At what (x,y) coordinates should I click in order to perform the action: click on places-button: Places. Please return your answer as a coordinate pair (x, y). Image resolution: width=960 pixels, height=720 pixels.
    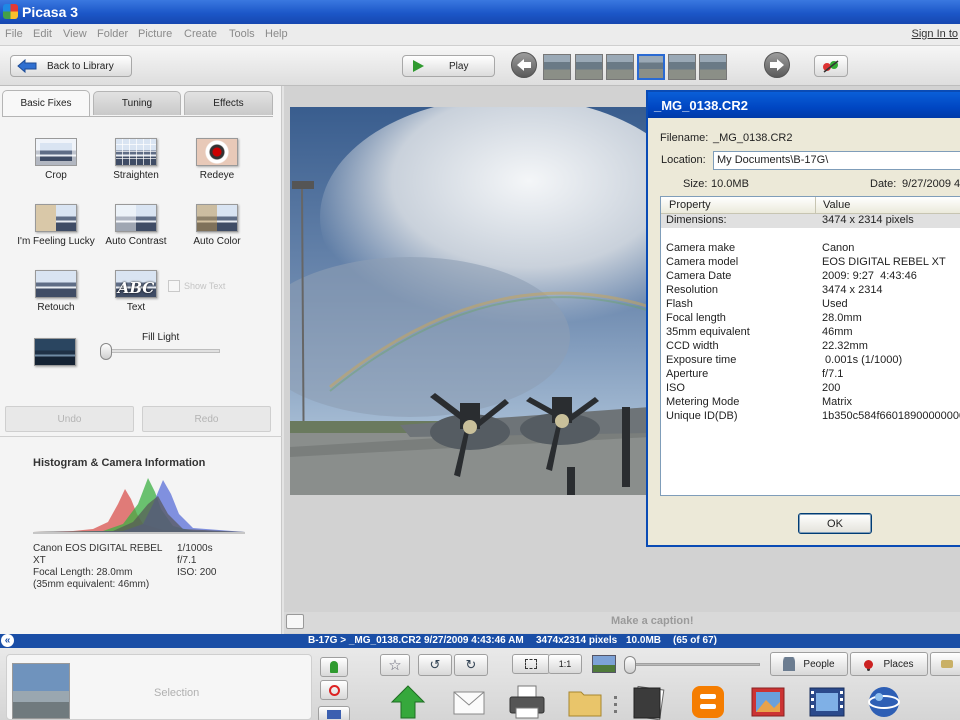
    Looking at the image, I should click on (889, 664).